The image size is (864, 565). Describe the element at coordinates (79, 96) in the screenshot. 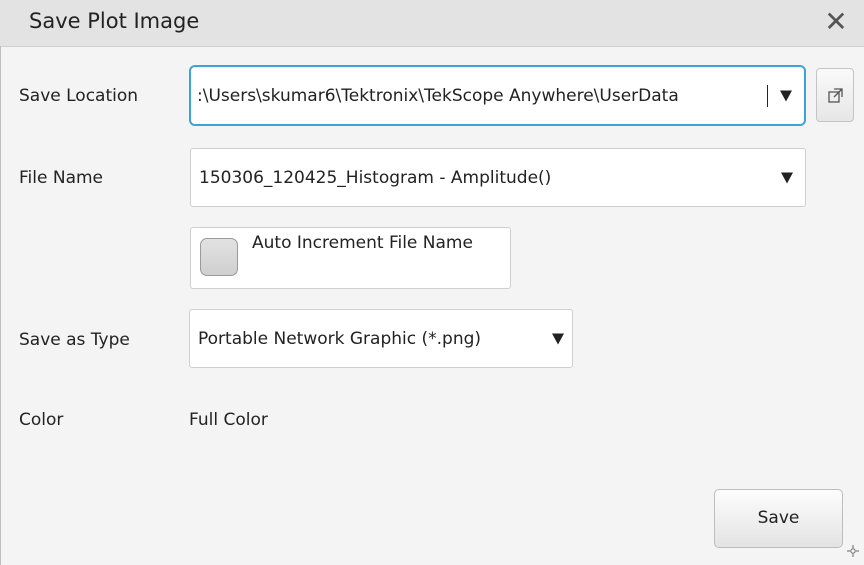

I see `save-location-label: Save Location` at that location.